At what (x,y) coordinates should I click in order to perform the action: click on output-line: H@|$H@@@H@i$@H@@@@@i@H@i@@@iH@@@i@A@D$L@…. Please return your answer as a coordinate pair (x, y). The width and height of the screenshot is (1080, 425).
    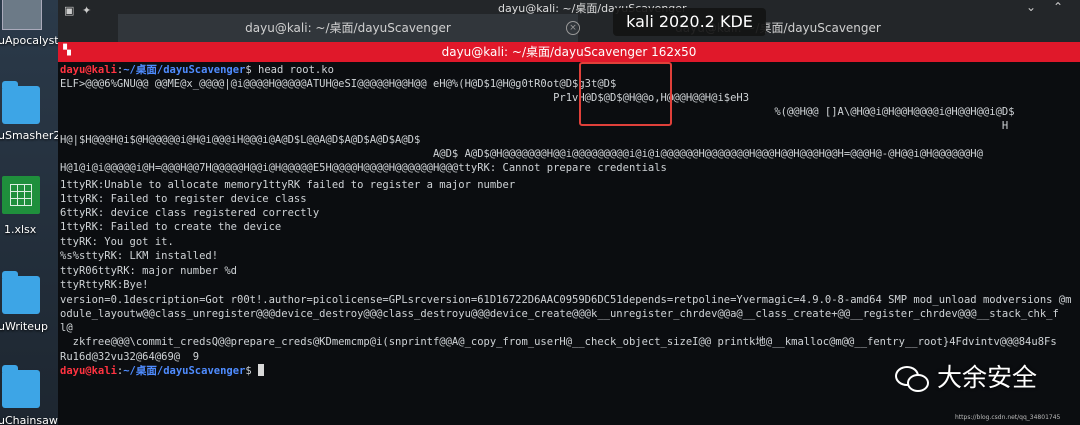
    Looking at the image, I should click on (240, 140).